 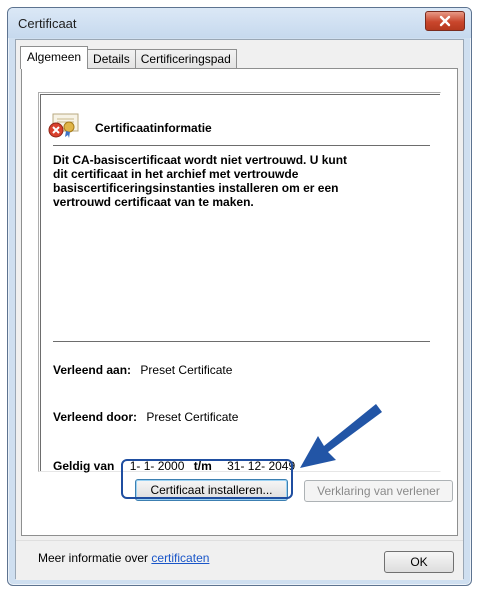 I want to click on warning-line: vertrouwd certificaat van te maken., so click(x=153, y=202).